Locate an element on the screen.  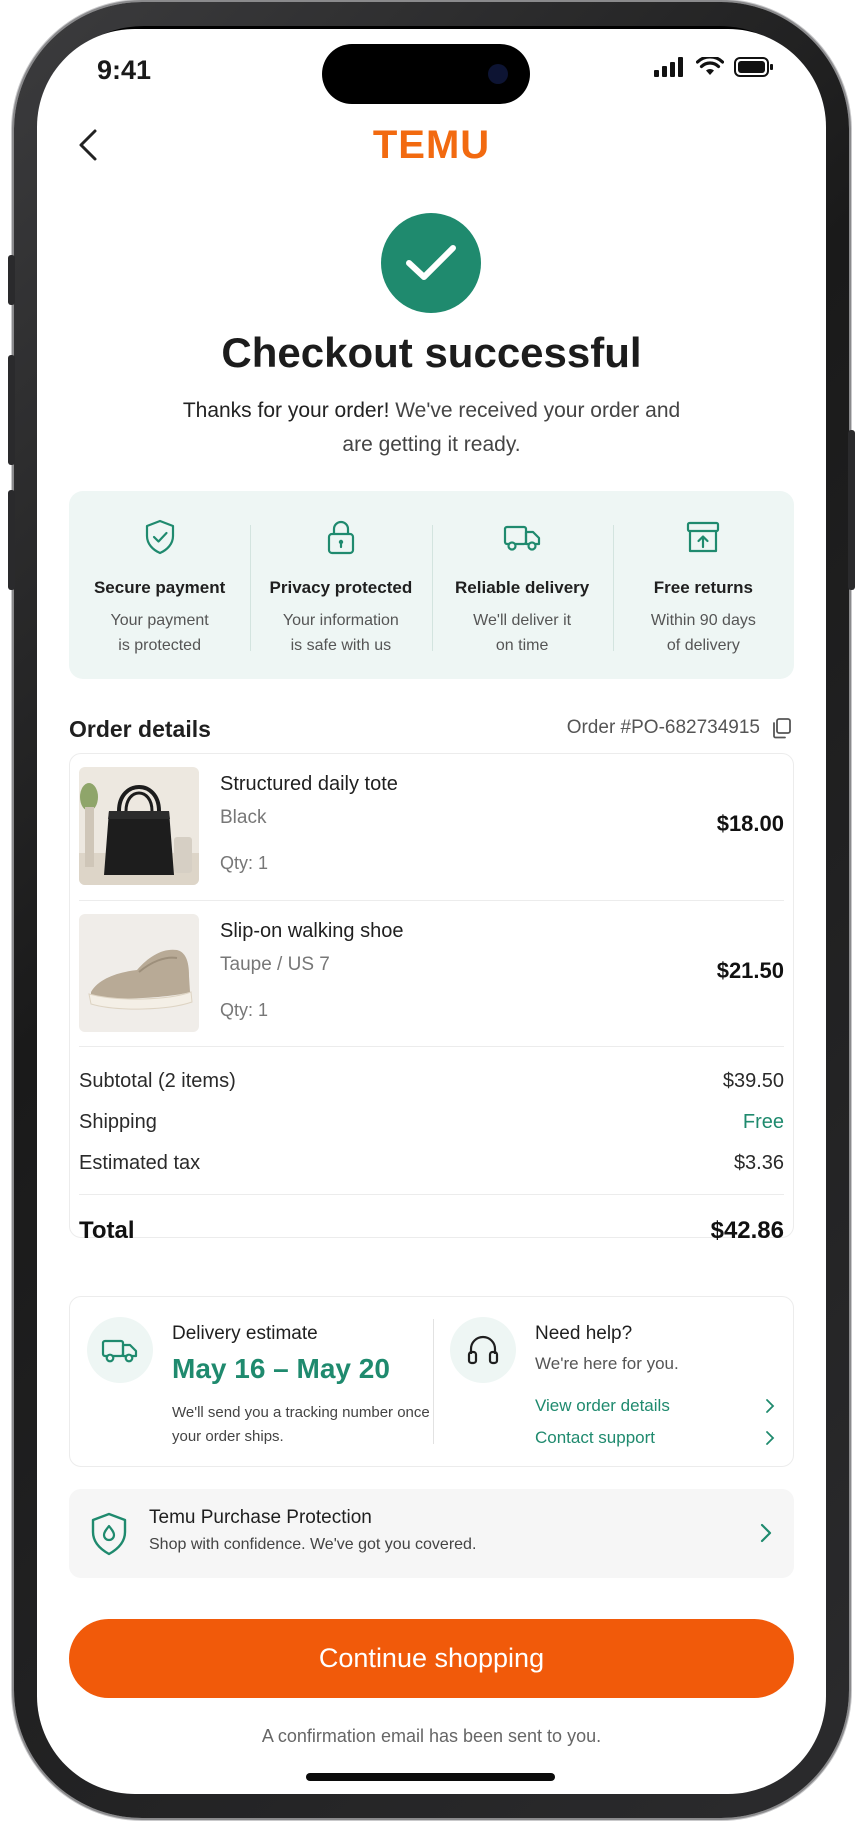
help-subtitle: We're here for you. is located at coordinates (607, 1363).